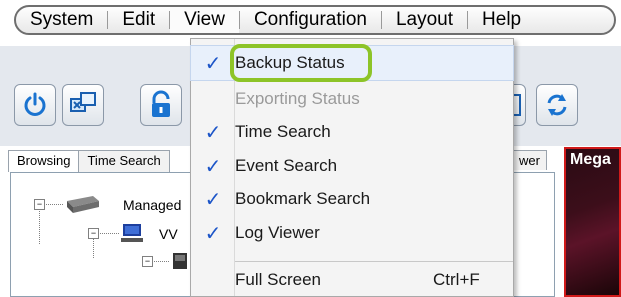 The width and height of the screenshot is (621, 297). I want to click on menu-item-label: Bookmark Search, so click(303, 198).